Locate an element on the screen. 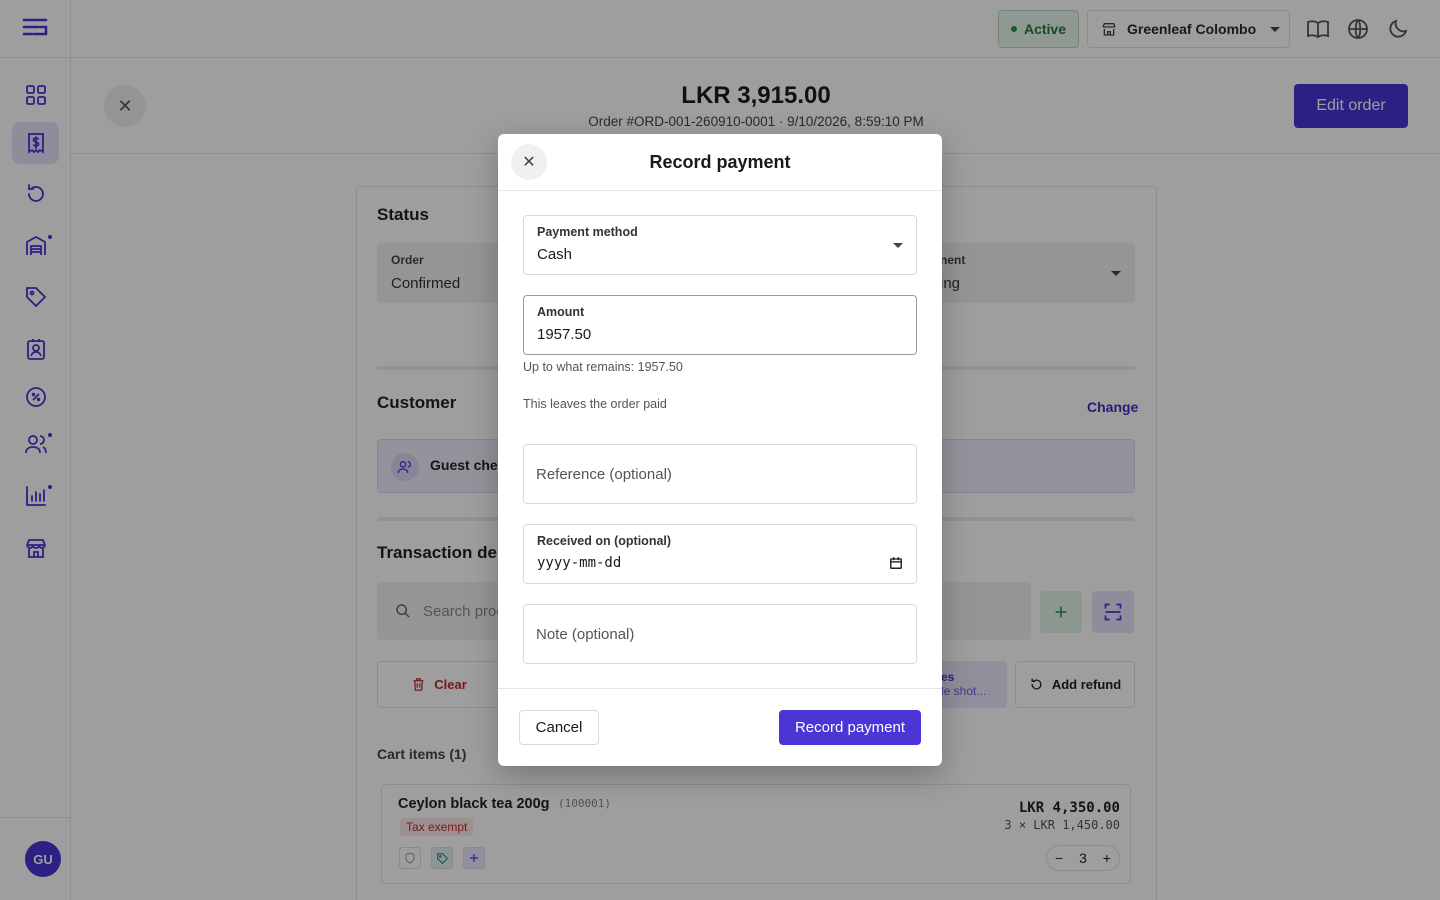 The image size is (1440, 900). amount-label: Amount is located at coordinates (561, 312).